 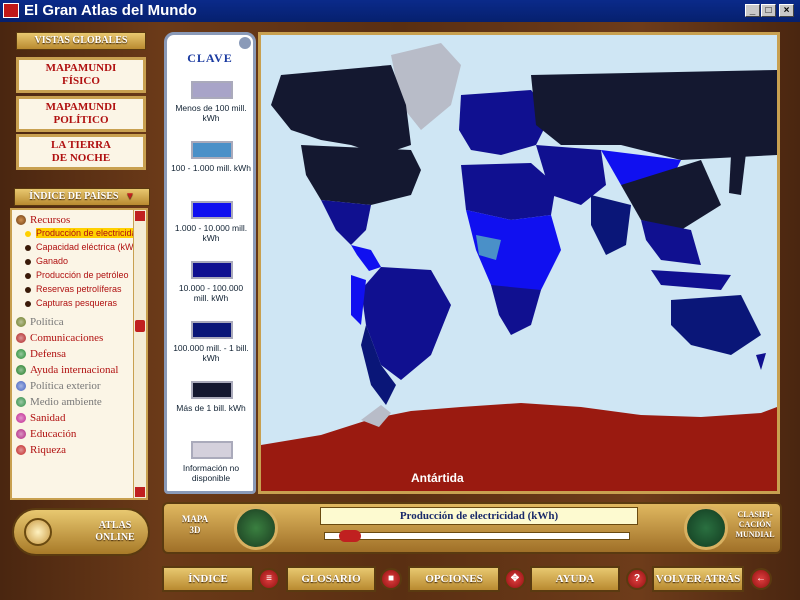 What do you see at coordinates (195, 524) in the screenshot?
I see `mapa-3d-label: MAPA 3D` at bounding box center [195, 524].